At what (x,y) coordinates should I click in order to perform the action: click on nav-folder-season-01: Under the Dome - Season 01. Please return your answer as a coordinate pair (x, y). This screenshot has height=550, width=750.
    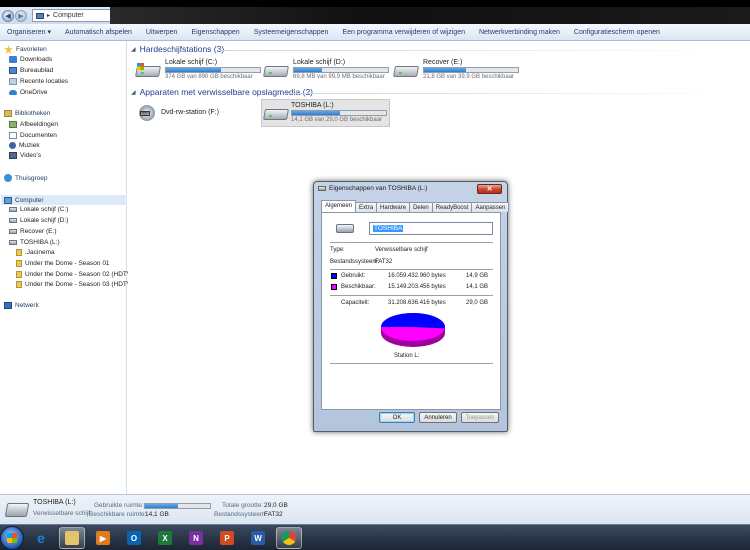
    Looking at the image, I should click on (63, 263).